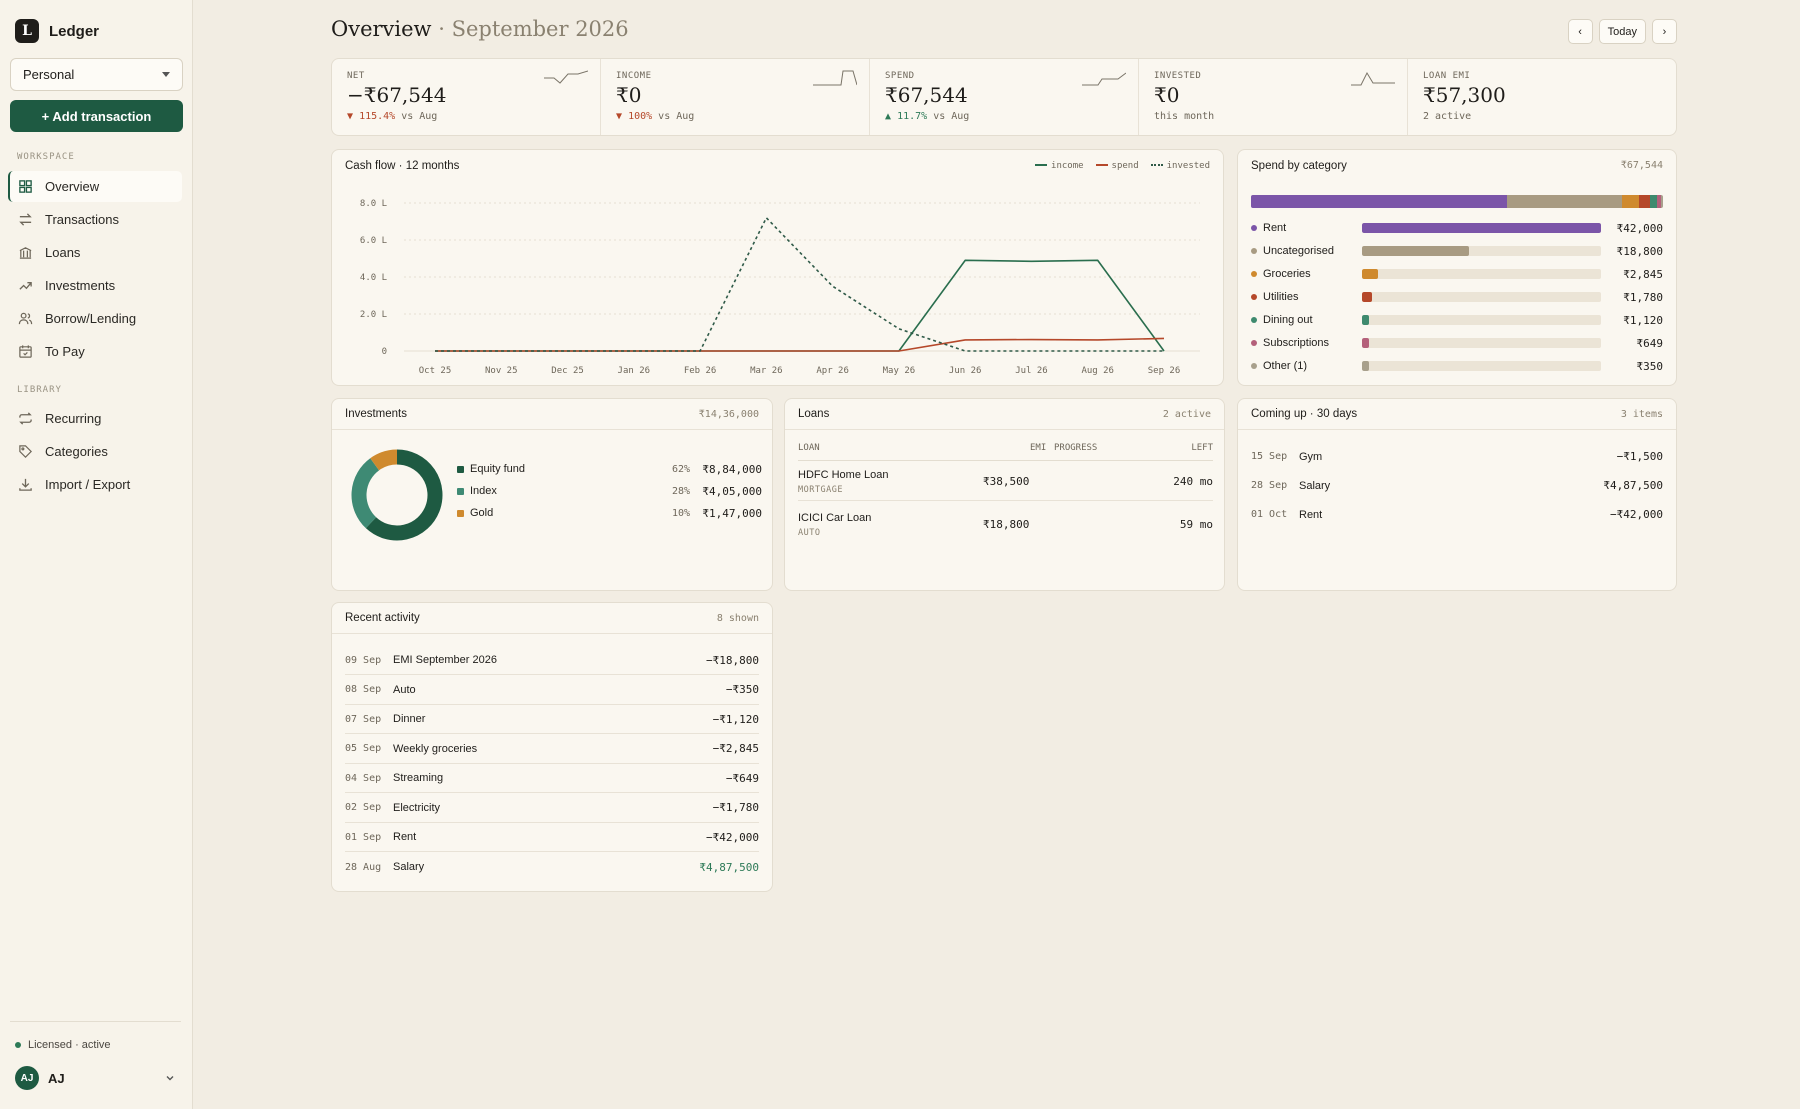 The image size is (1800, 1109). What do you see at coordinates (609, 513) in the screenshot?
I see `investment-row: Gold 10% ₹1,47,000` at bounding box center [609, 513].